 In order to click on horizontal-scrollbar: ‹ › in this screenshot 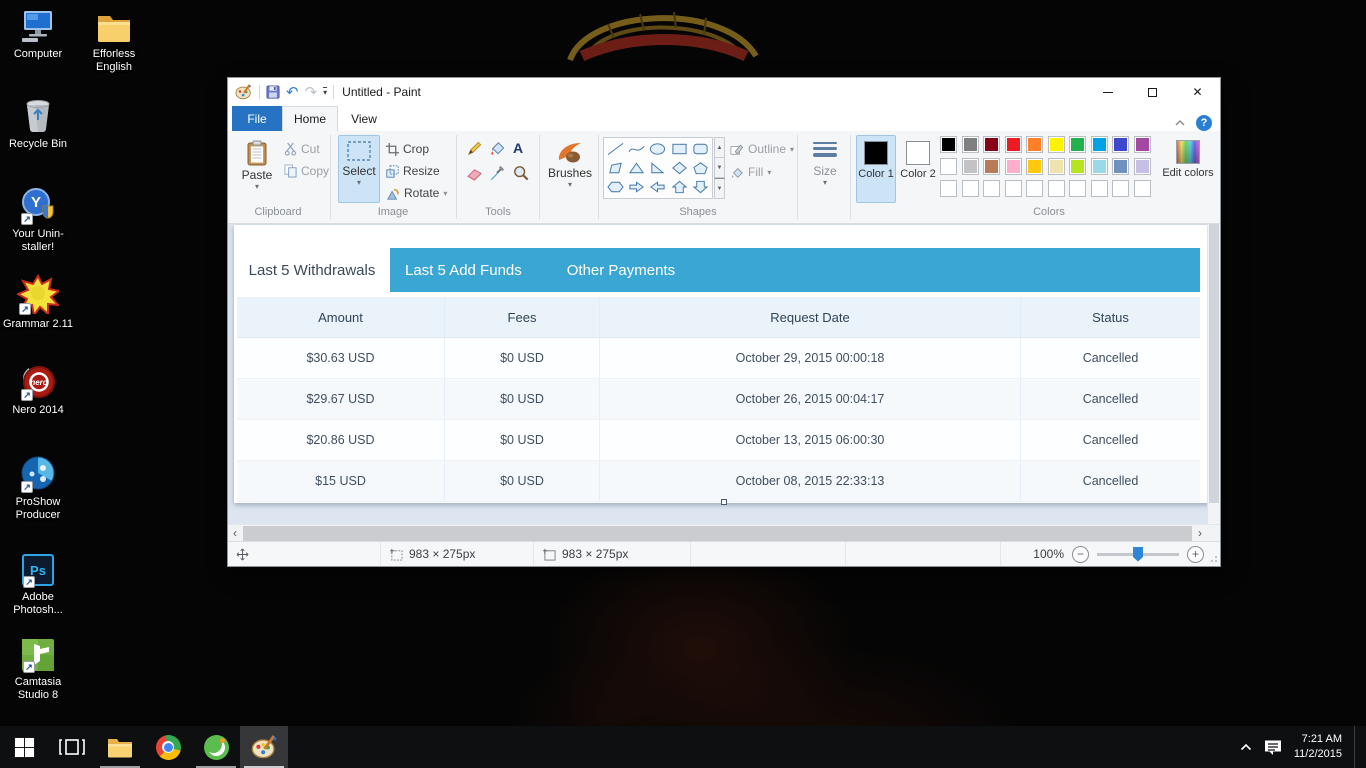, I will do `click(724, 533)`.